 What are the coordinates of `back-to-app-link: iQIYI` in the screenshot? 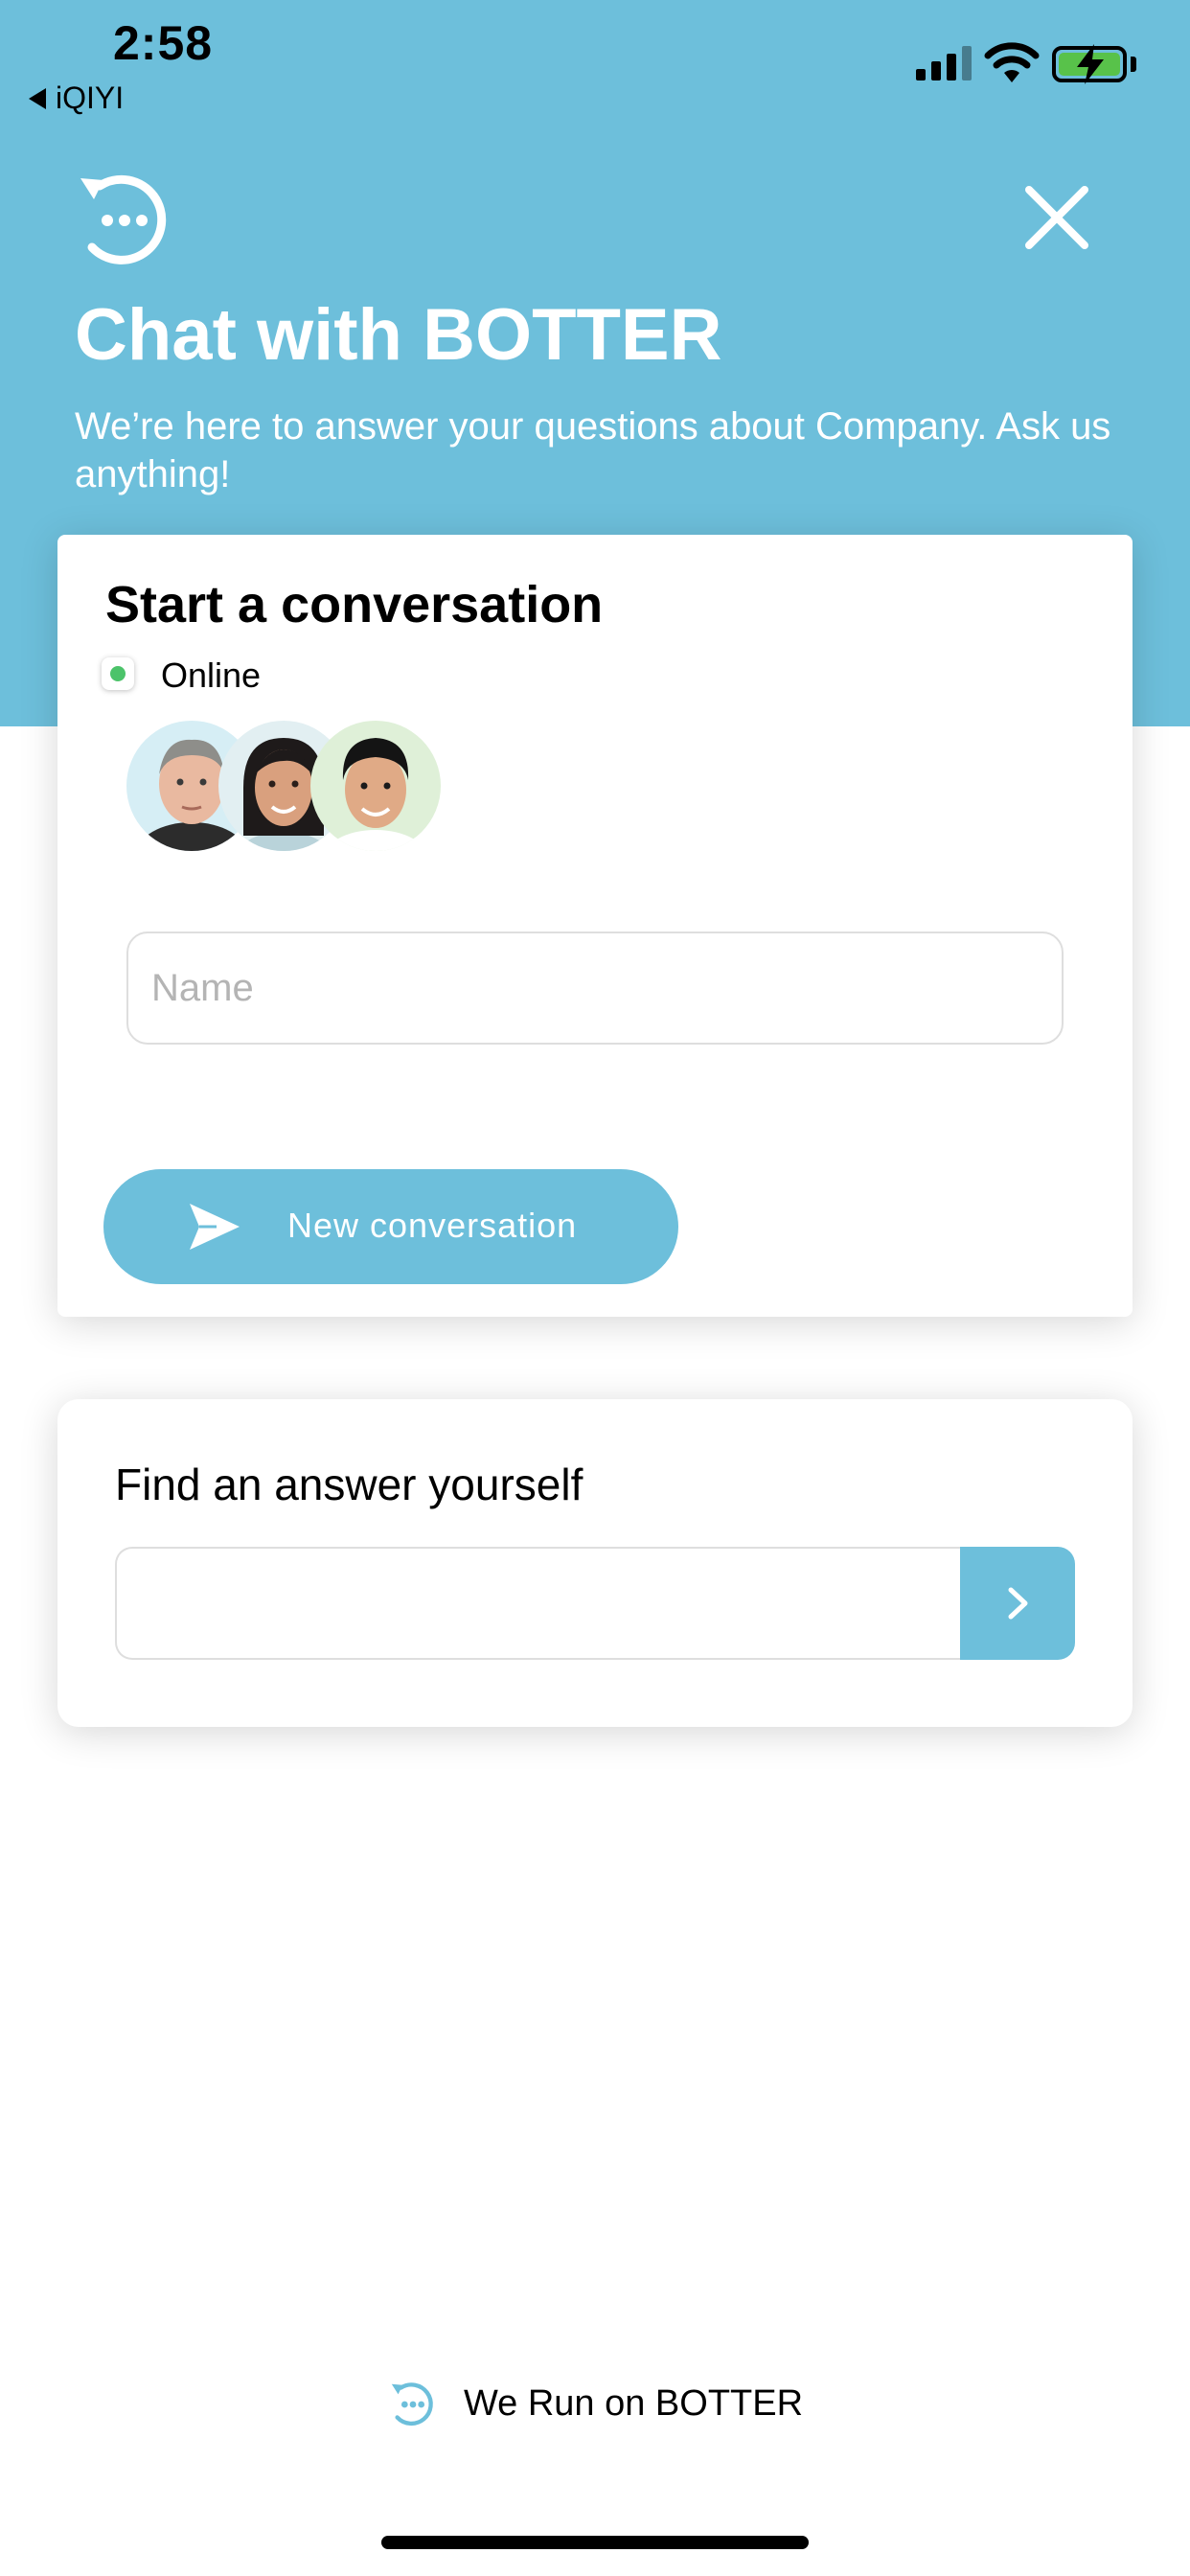 It's located at (76, 98).